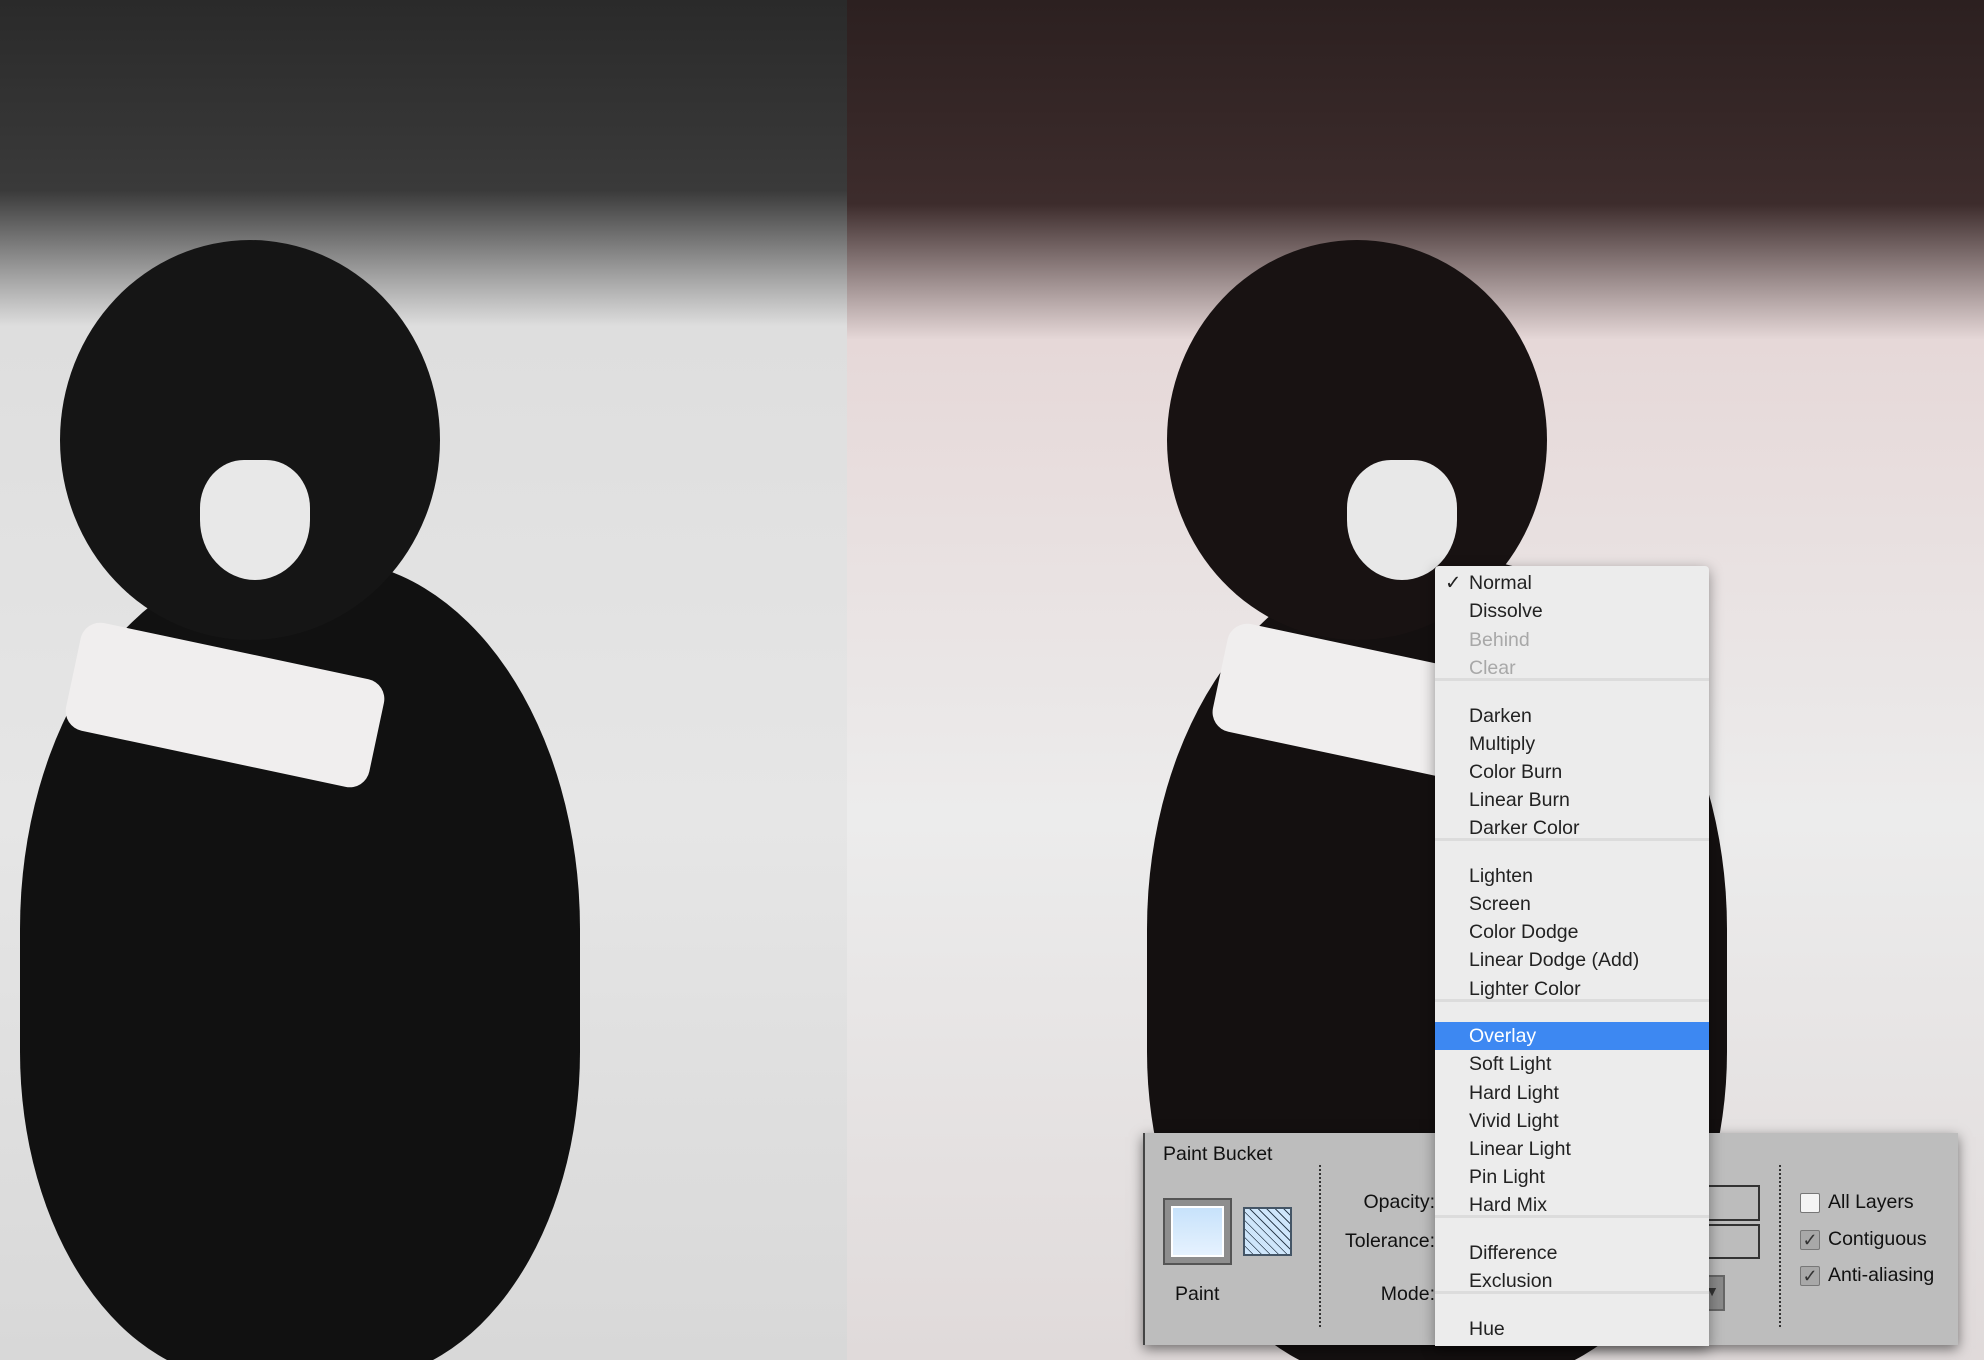  What do you see at coordinates (1572, 1329) in the screenshot?
I see `menu-item-hue: Hue` at bounding box center [1572, 1329].